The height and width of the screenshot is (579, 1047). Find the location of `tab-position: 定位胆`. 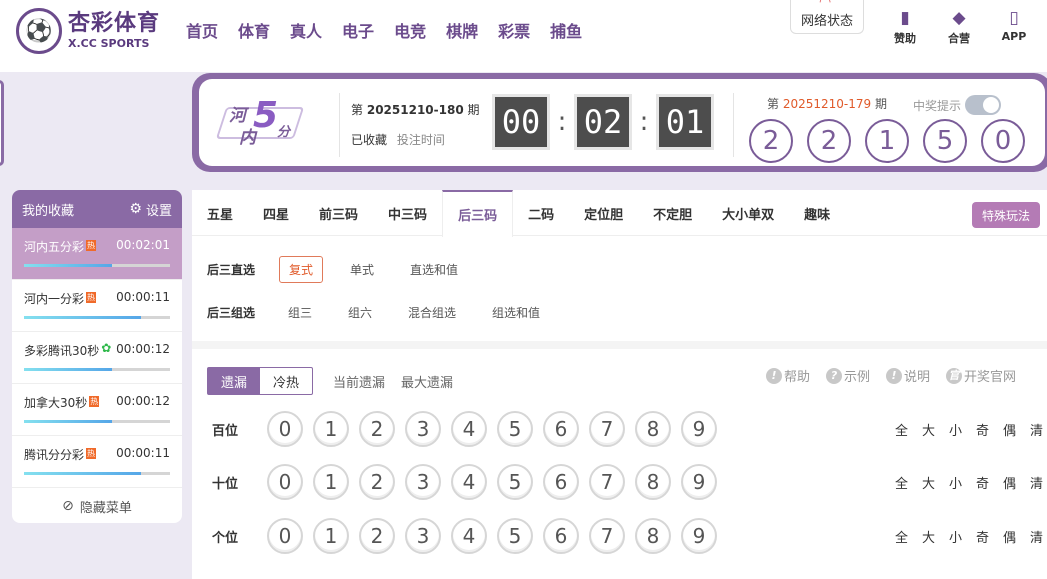

tab-position: 定位胆 is located at coordinates (603, 213).